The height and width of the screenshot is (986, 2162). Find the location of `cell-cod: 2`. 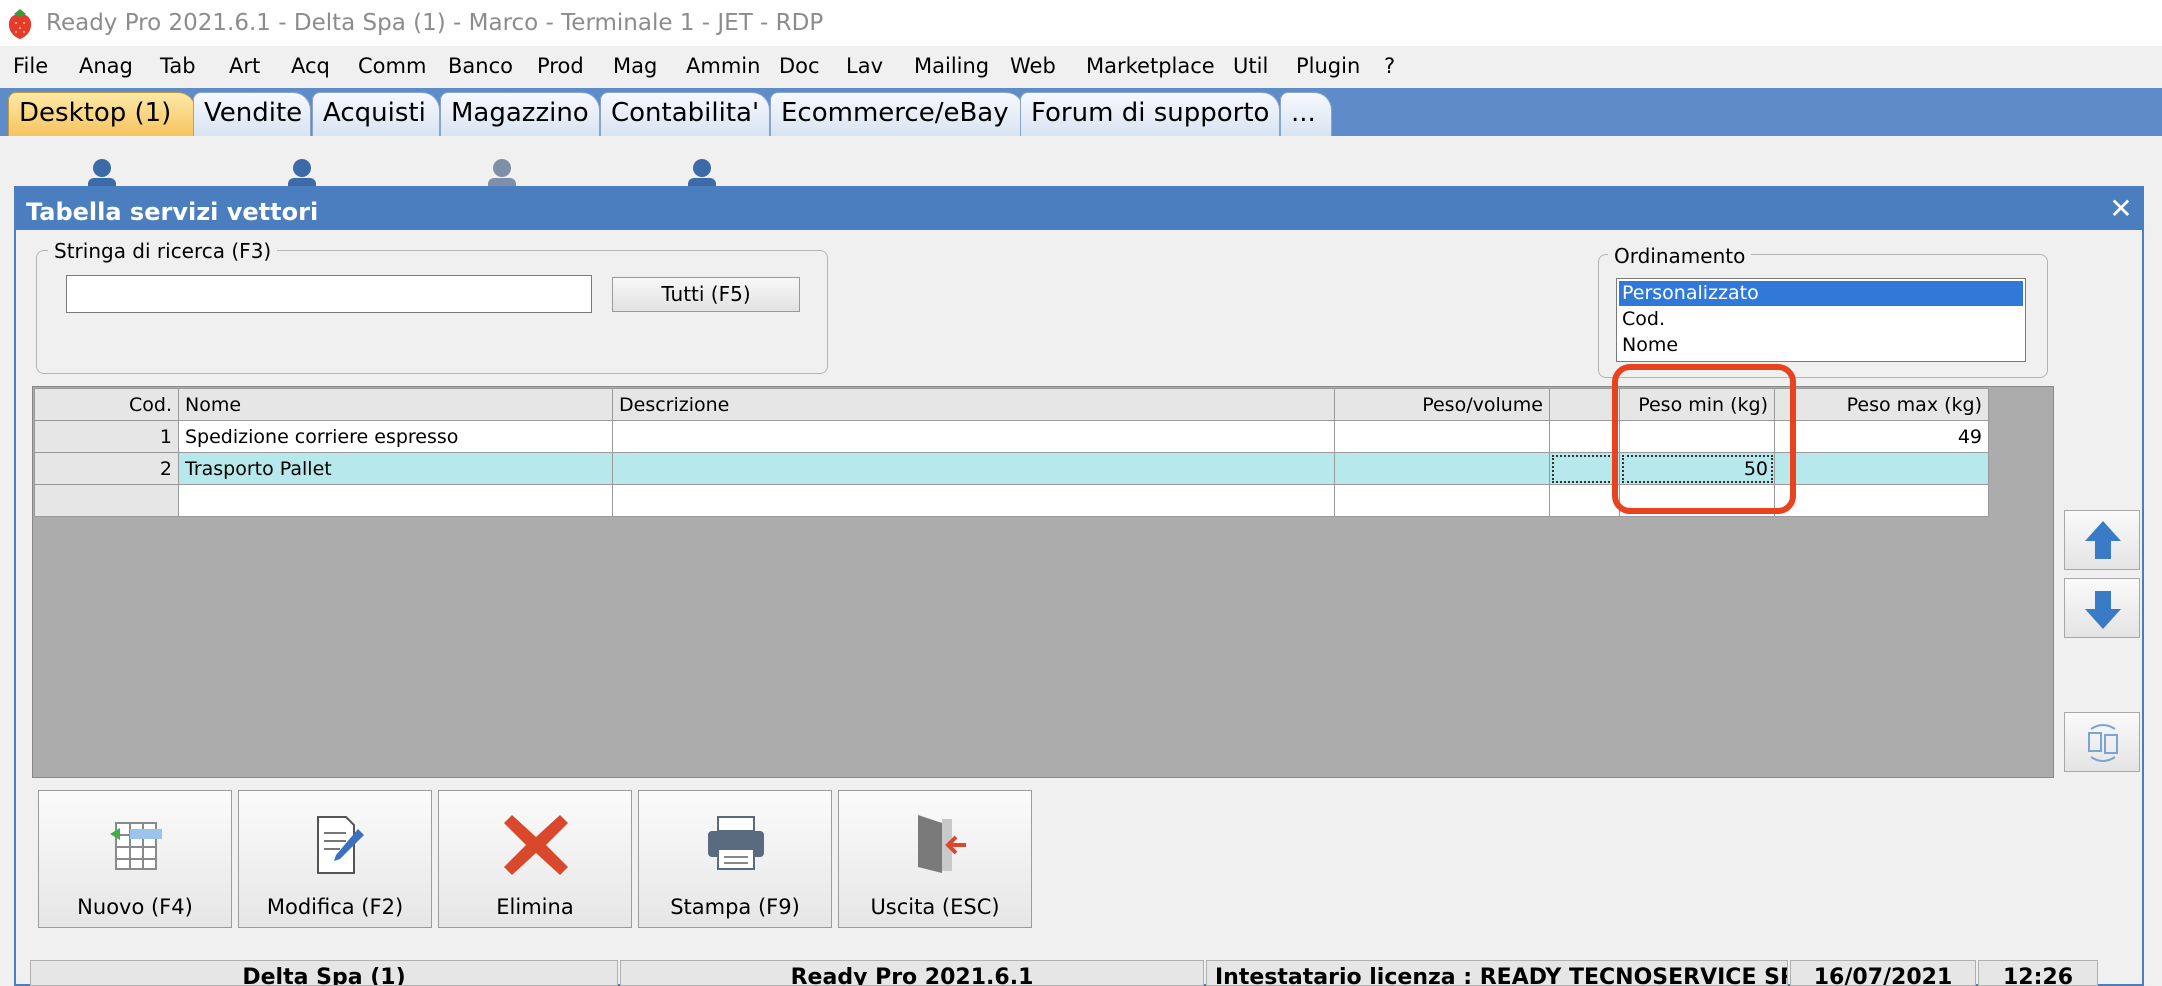

cell-cod: 2 is located at coordinates (106, 468).